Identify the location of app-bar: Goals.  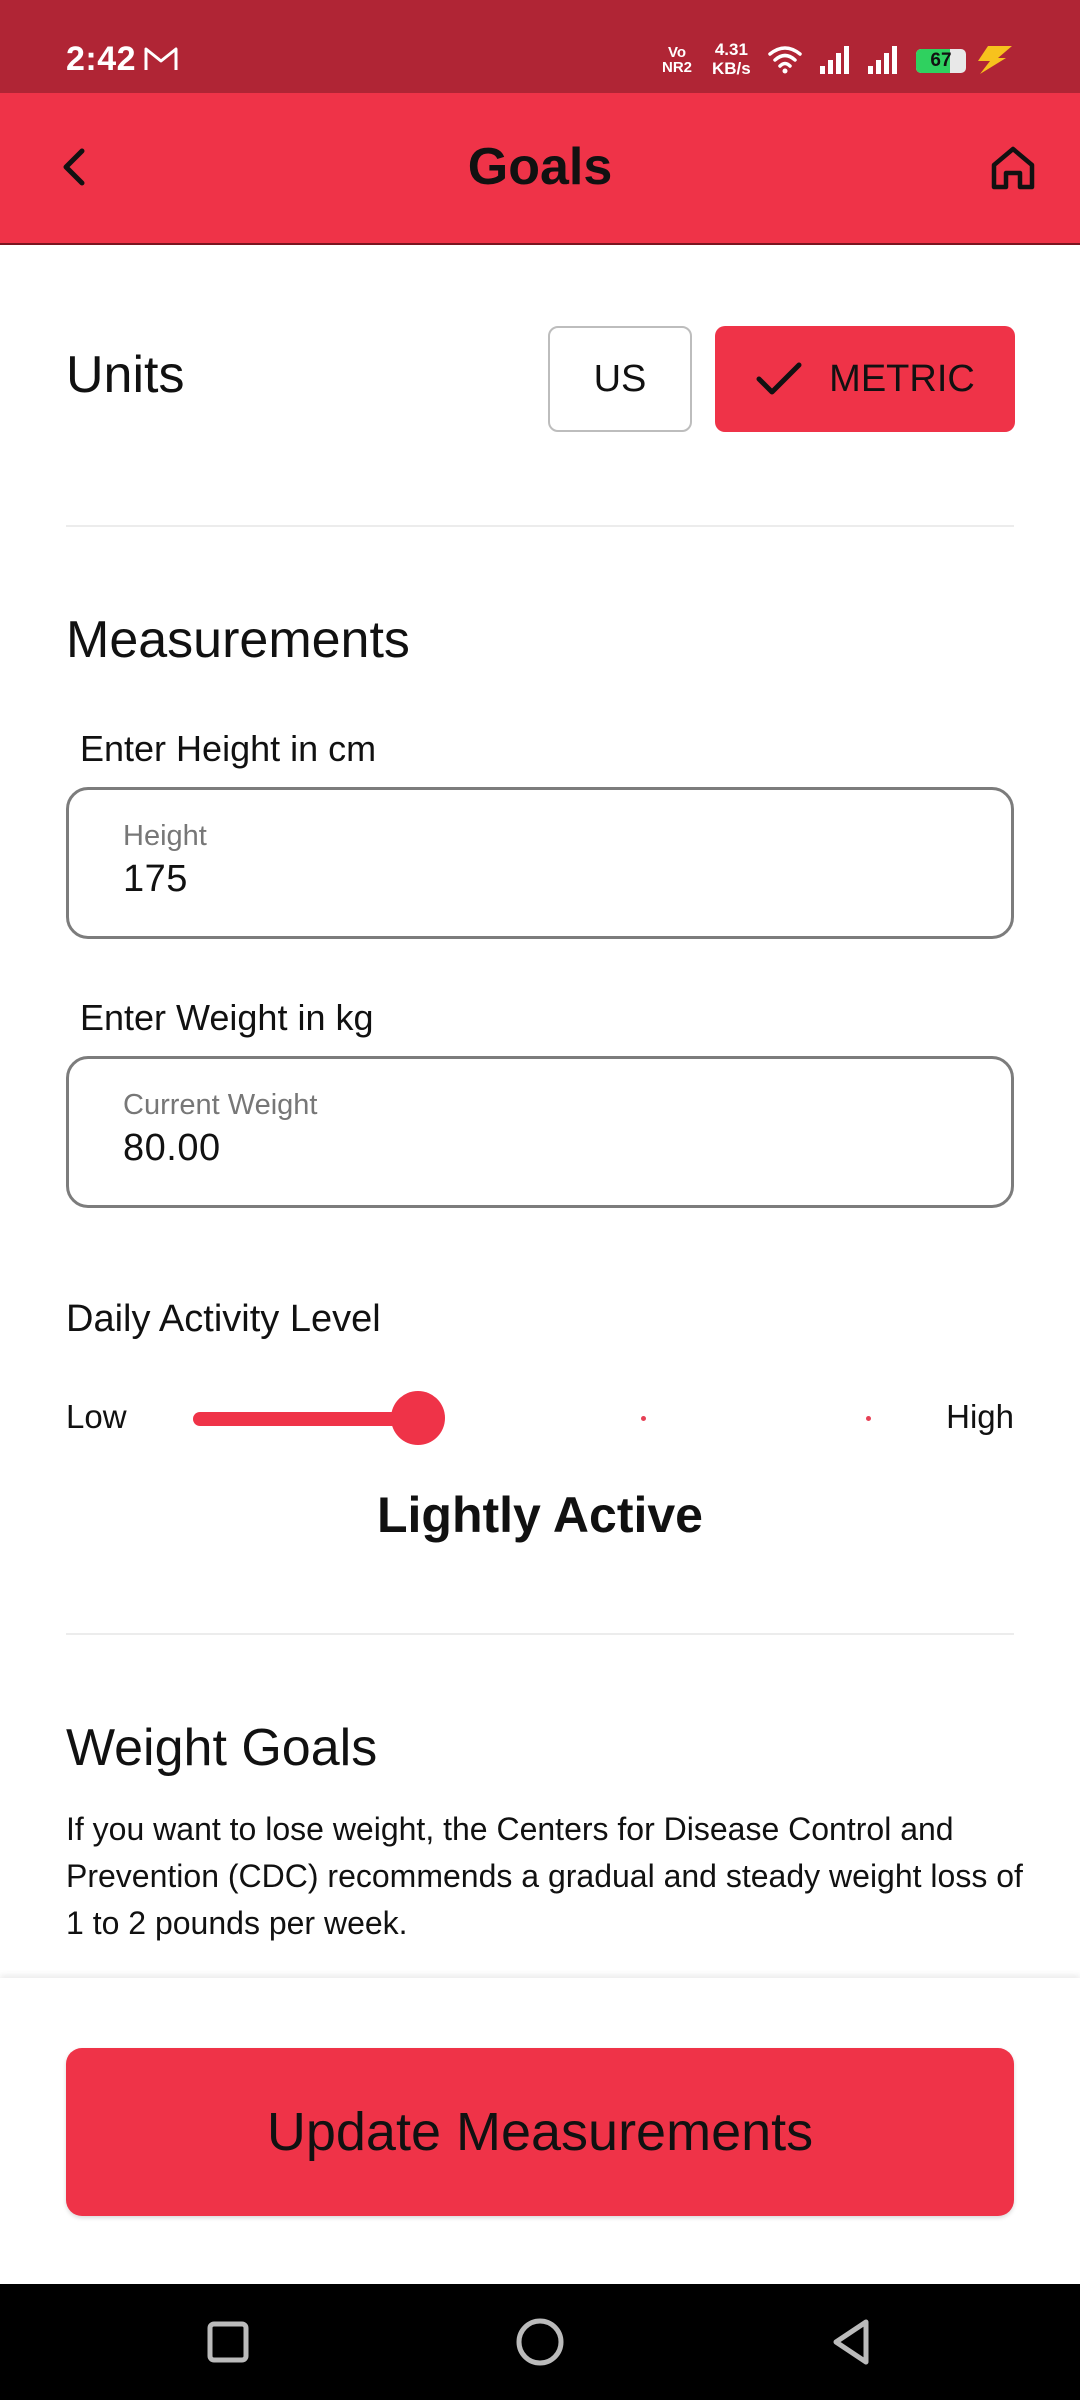
(540, 169).